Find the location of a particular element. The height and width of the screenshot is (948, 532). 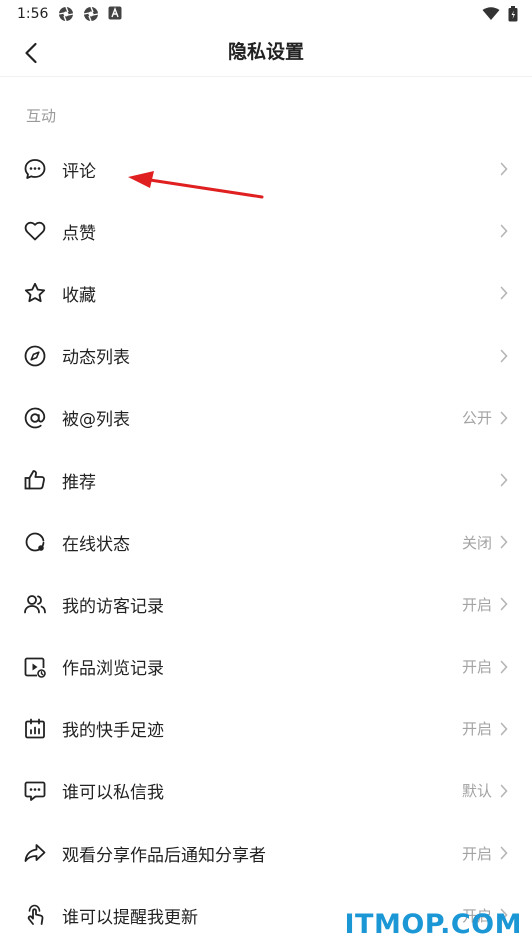

settings-row-label: 推荐 is located at coordinates (79, 482).